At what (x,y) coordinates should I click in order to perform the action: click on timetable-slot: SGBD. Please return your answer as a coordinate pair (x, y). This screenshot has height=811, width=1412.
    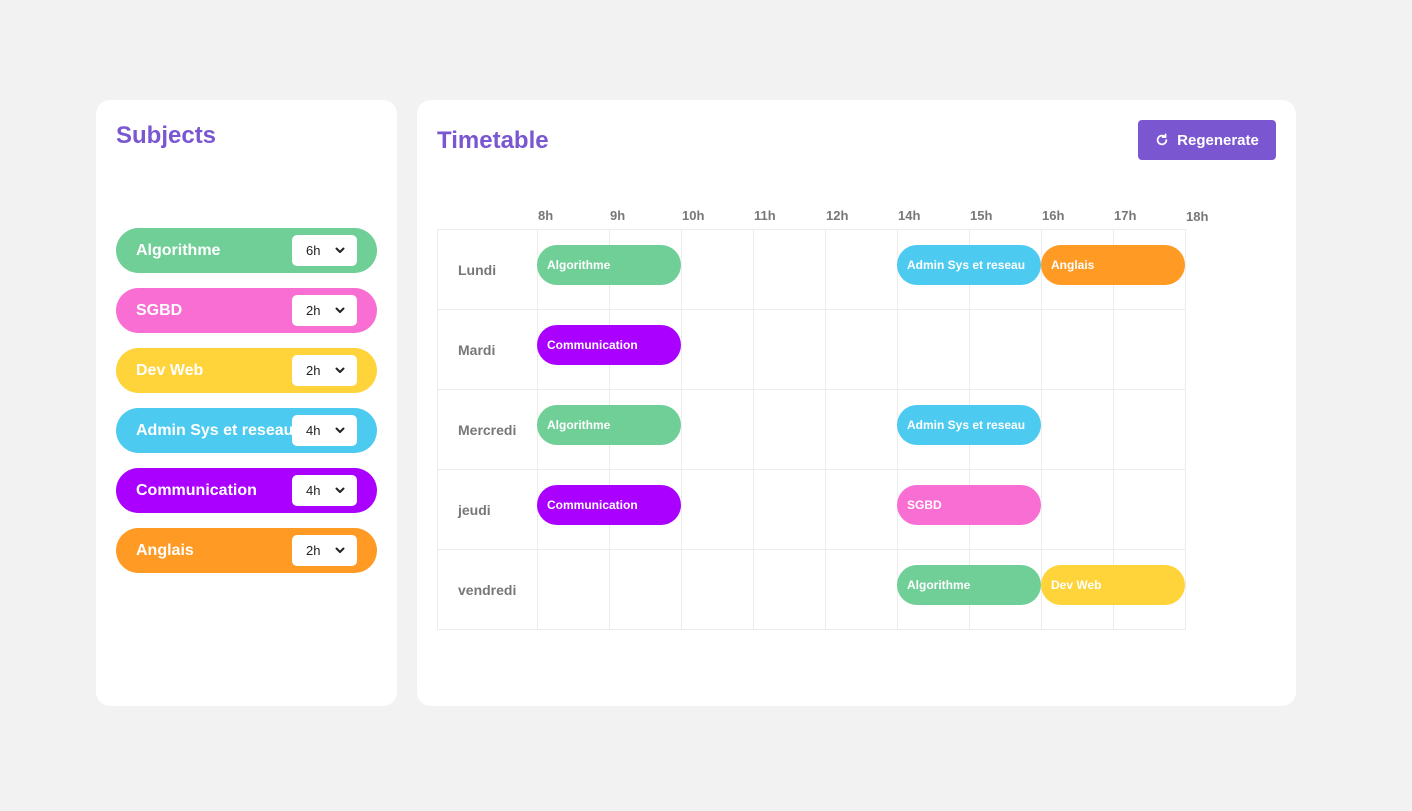
    Looking at the image, I should click on (969, 505).